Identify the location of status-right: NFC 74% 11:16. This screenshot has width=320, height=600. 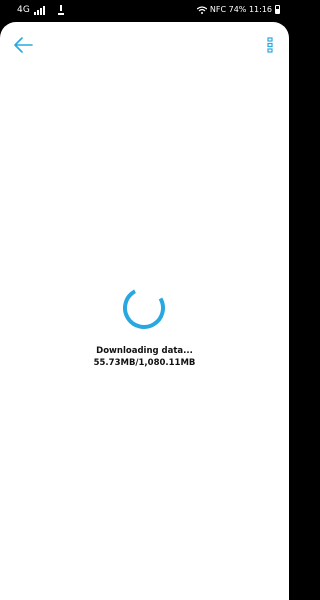
(238, 9).